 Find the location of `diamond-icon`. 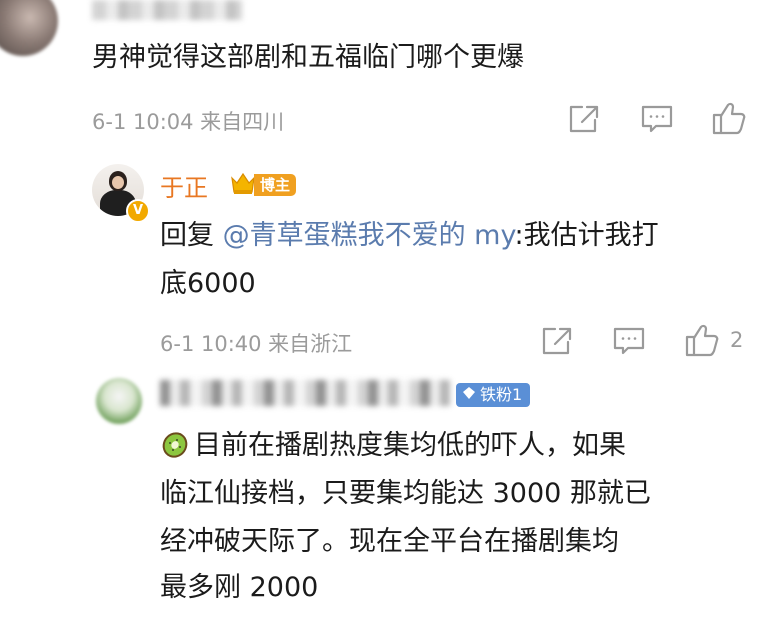

diamond-icon is located at coordinates (469, 395).